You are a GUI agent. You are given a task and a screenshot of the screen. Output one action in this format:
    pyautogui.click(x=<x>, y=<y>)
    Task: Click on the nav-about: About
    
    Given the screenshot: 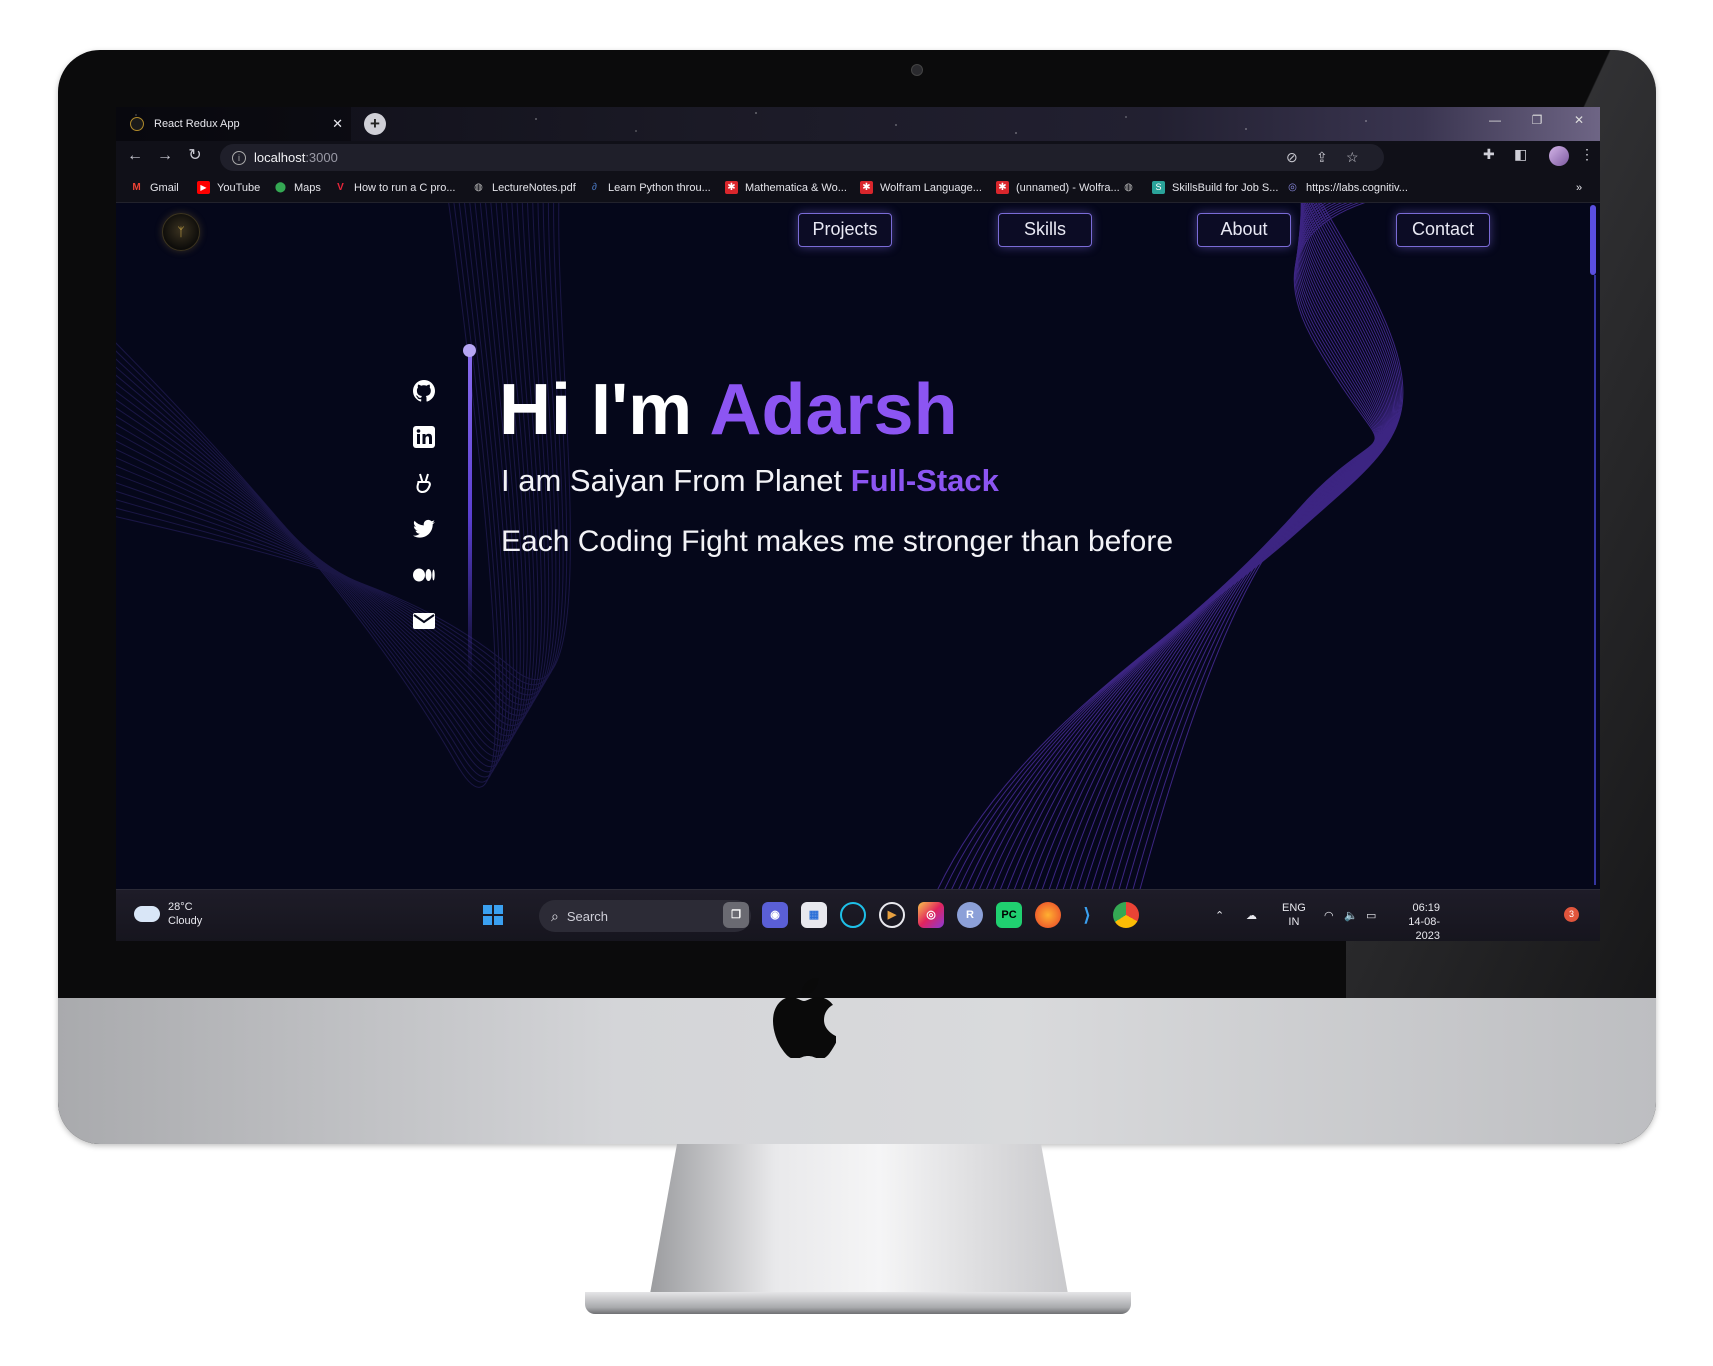 What is the action you would take?
    pyautogui.click(x=1244, y=230)
    